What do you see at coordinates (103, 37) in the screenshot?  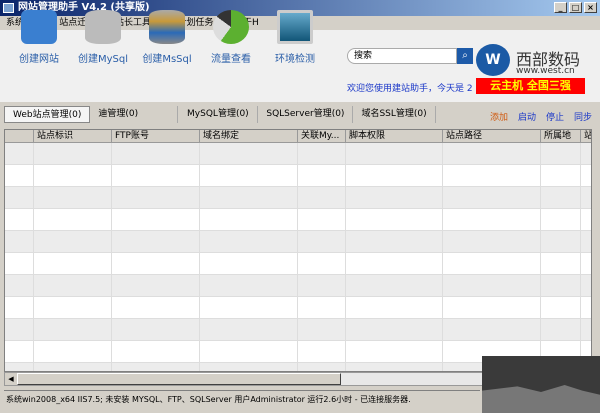 I see `create-mysql-button: 创建MySql` at bounding box center [103, 37].